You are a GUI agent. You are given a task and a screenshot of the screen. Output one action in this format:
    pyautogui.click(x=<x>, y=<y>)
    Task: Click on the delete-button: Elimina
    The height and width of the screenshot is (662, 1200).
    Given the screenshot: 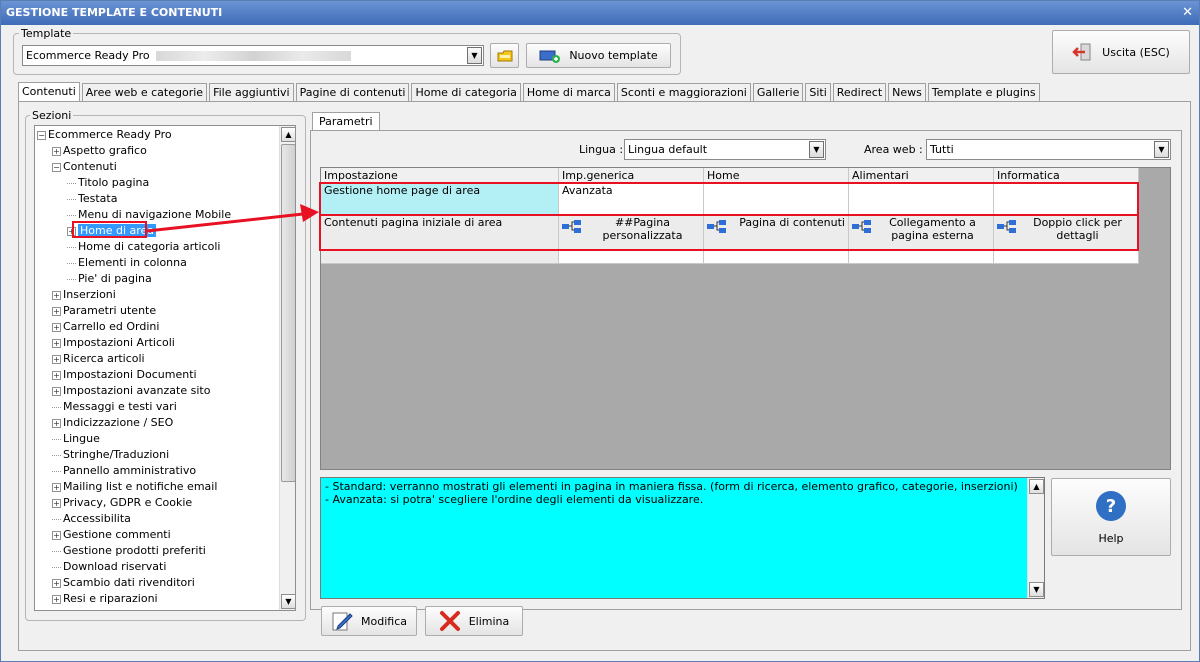 What is the action you would take?
    pyautogui.click(x=474, y=621)
    